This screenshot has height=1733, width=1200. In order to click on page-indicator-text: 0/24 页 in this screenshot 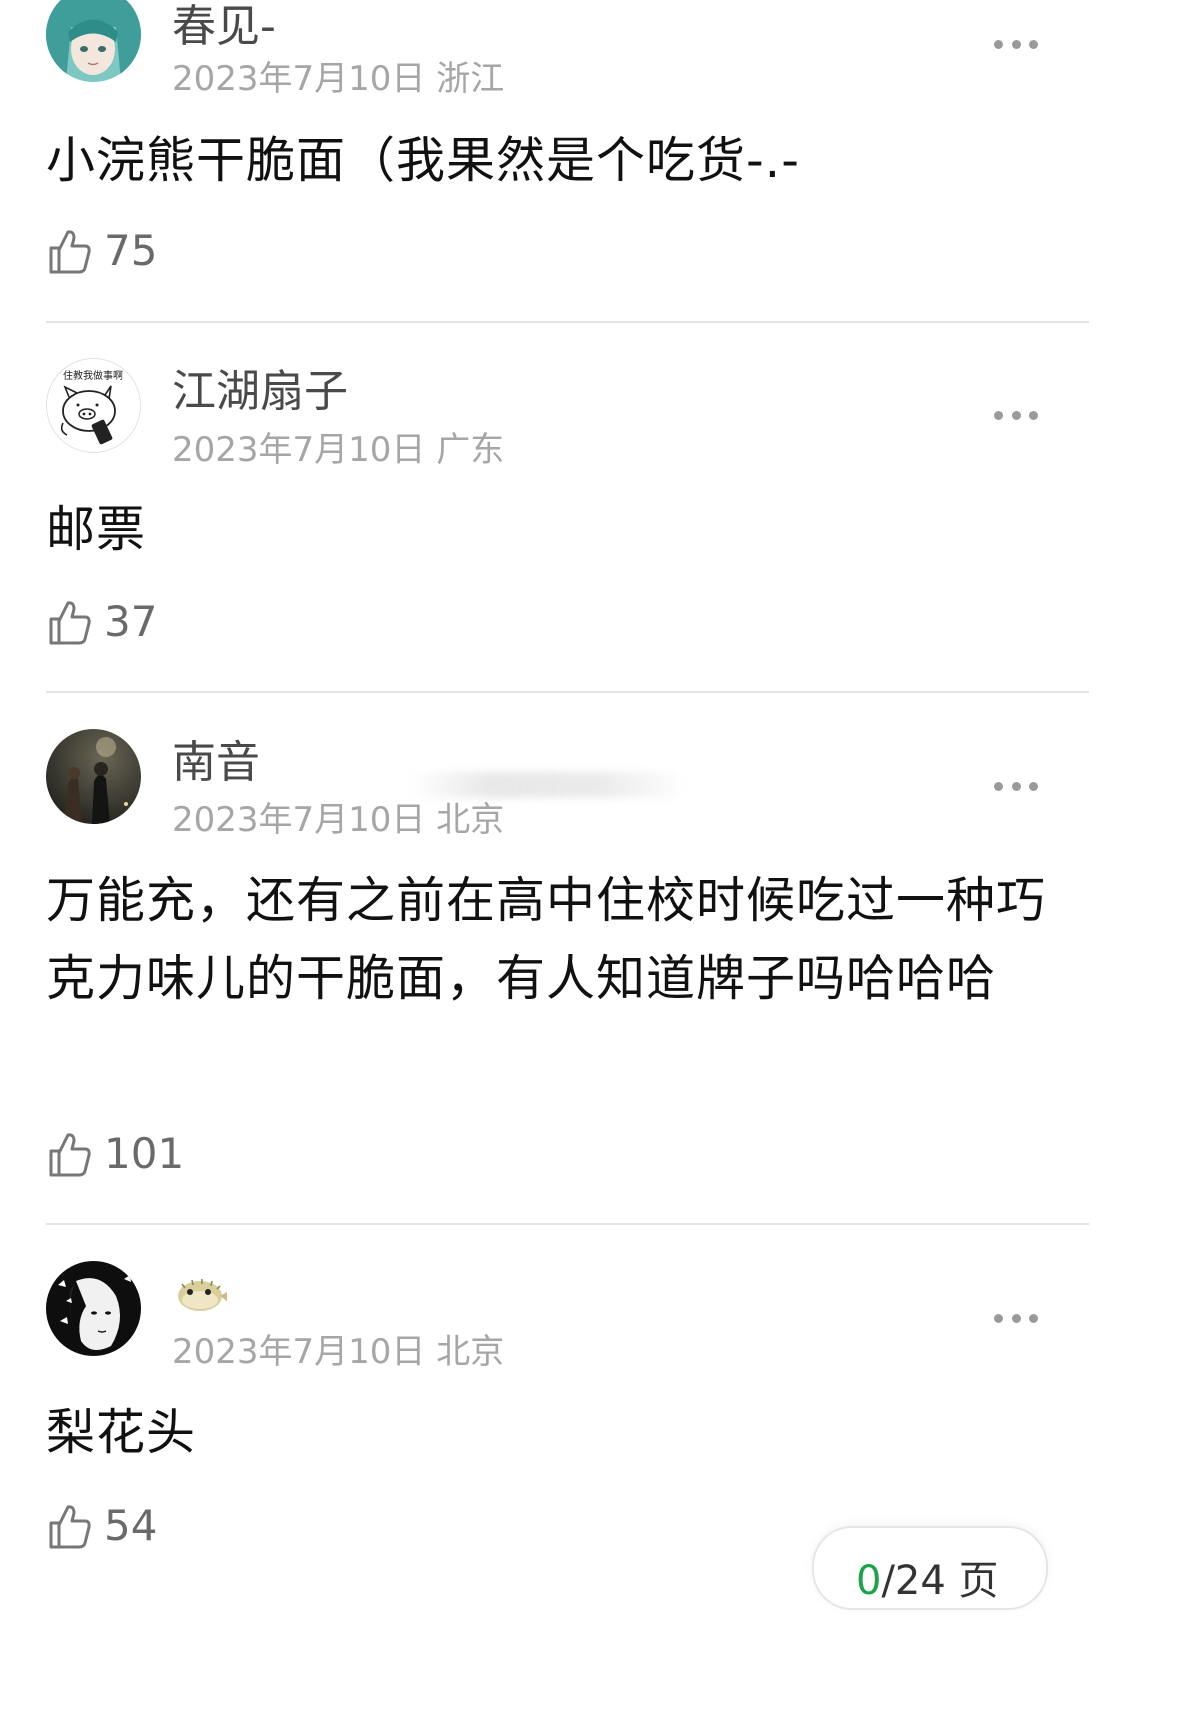, I will do `click(927, 1577)`.